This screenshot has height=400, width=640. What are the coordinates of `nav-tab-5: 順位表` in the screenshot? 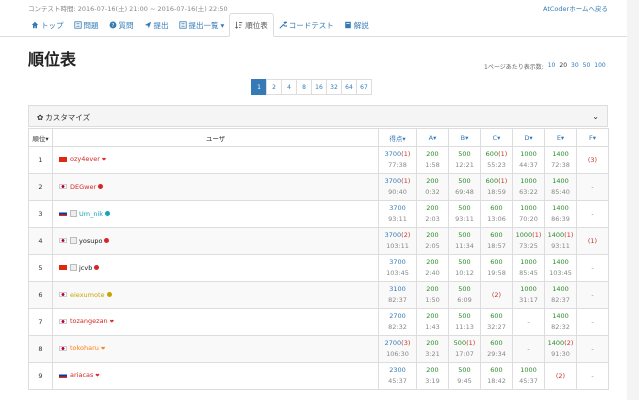 It's located at (251, 25).